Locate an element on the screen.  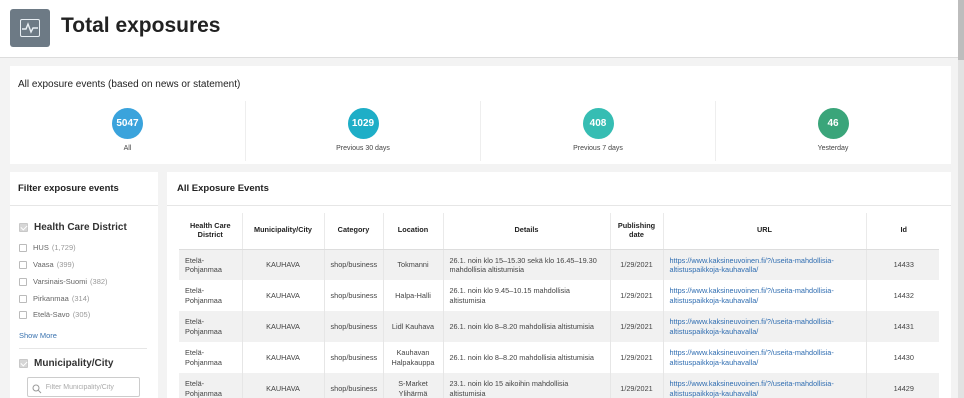
filter-title: Filter exposure events is located at coordinates (68, 188).